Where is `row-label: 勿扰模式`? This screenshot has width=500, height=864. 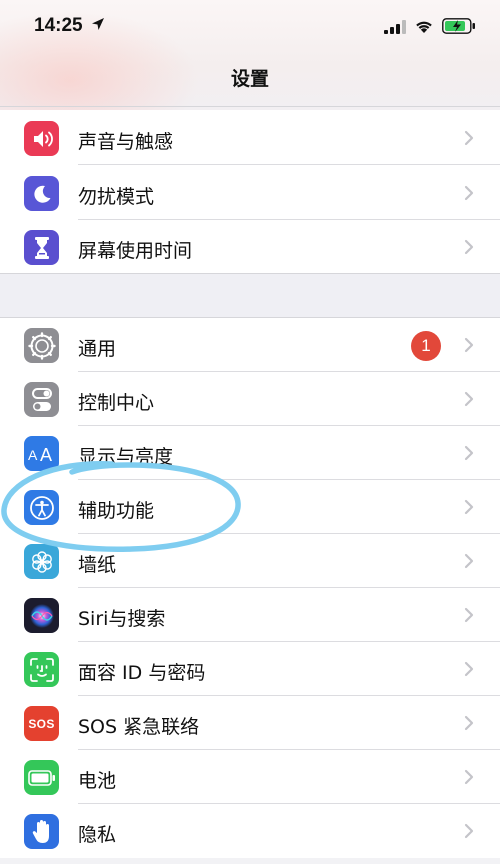
row-label: 勿扰模式 is located at coordinates (116, 197).